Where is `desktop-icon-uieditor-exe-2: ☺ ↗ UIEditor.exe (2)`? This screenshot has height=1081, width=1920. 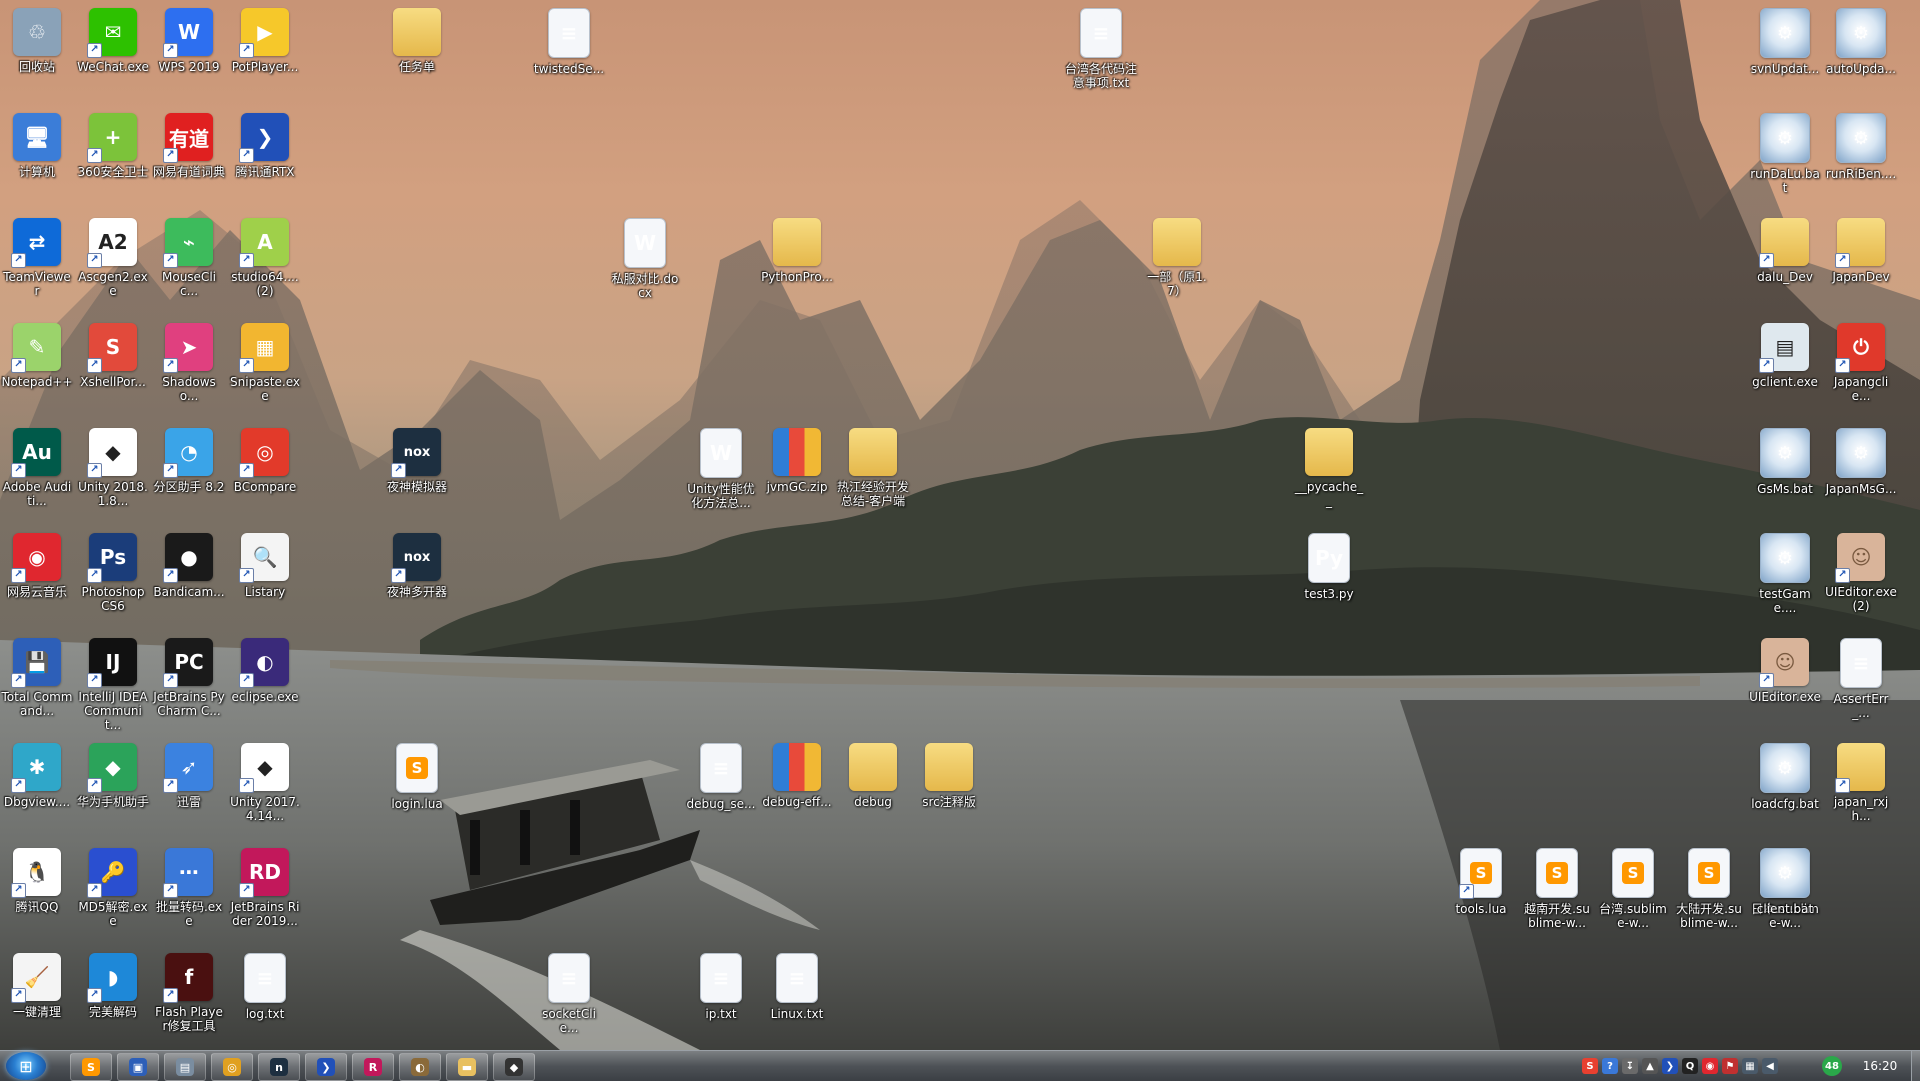 desktop-icon-uieditor-exe-2: ☺ ↗ UIEditor.exe (2) is located at coordinates (1861, 577).